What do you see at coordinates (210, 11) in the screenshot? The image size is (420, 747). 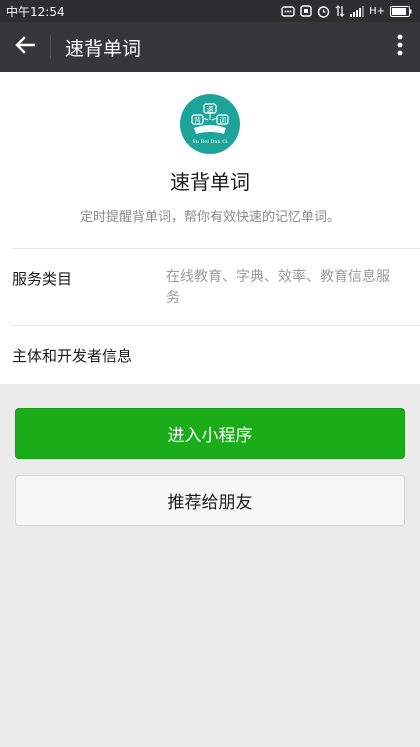 I see `status-bar: 中午12:54 H+` at bounding box center [210, 11].